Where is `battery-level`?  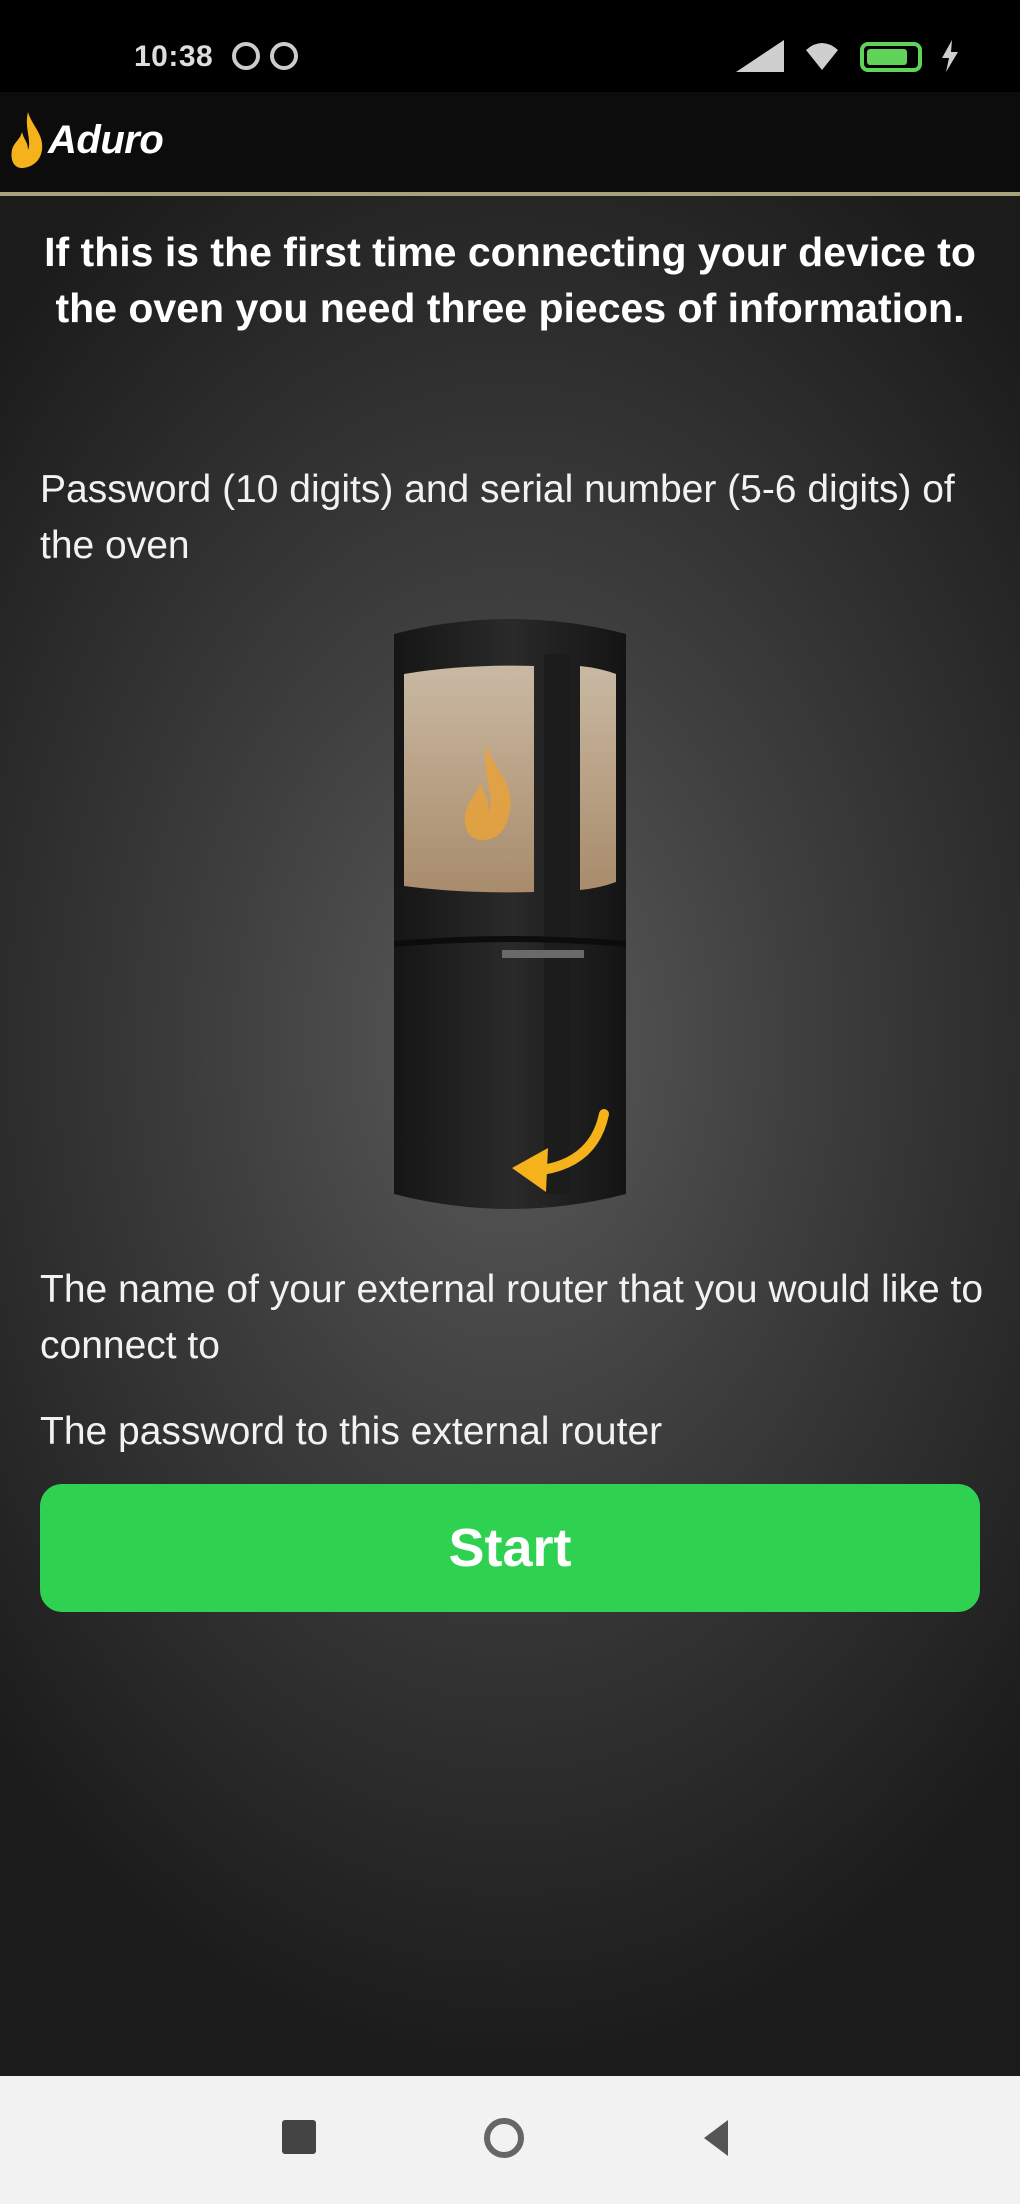
battery-level is located at coordinates (887, 57).